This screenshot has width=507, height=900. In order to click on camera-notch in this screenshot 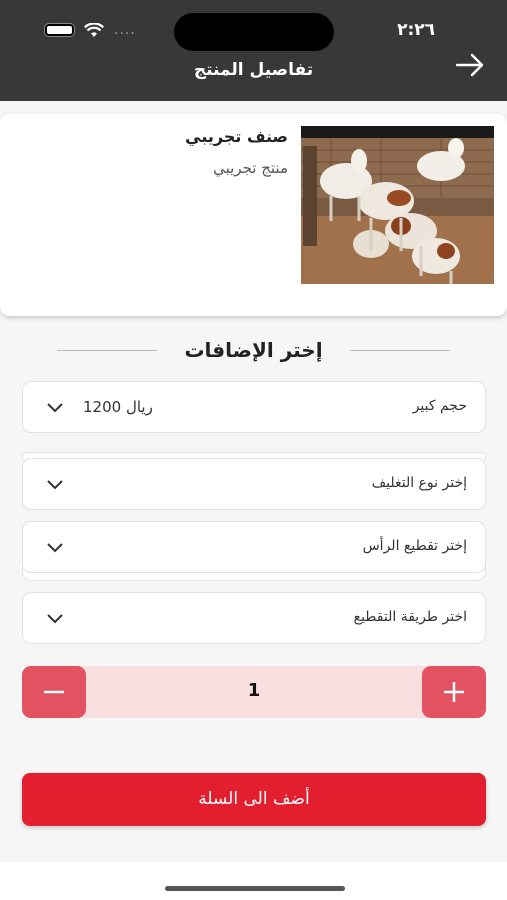, I will do `click(254, 32)`.